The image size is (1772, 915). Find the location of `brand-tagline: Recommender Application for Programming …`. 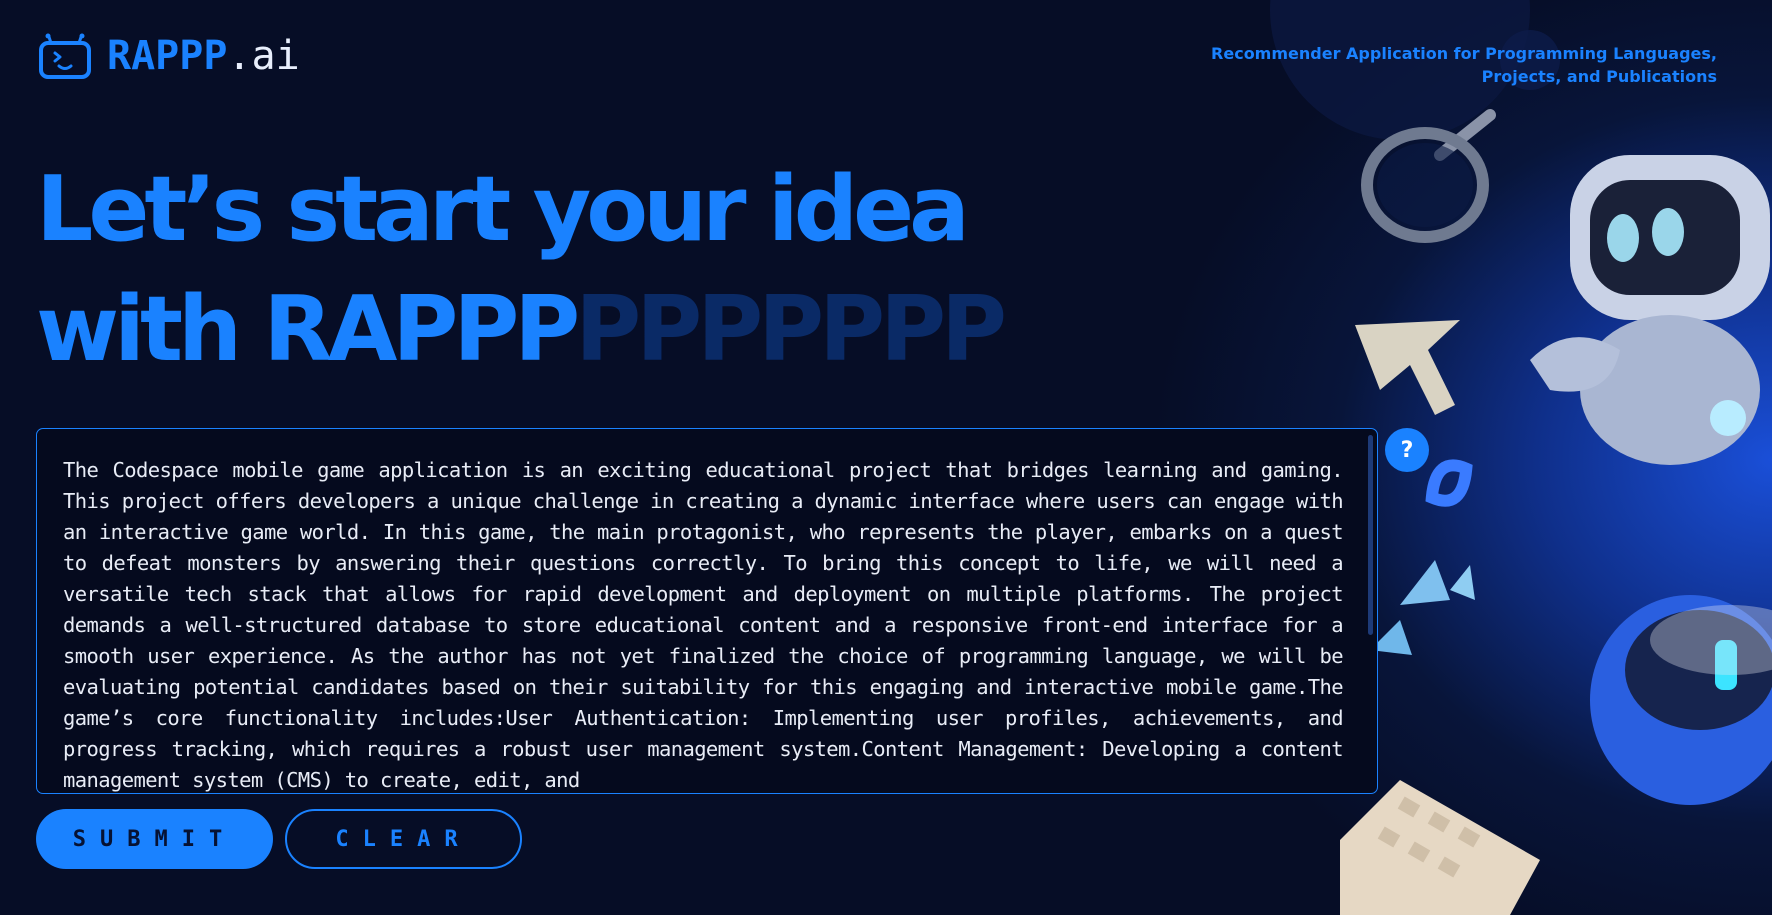

brand-tagline: Recommender Application for Programming … is located at coordinates (1464, 65).